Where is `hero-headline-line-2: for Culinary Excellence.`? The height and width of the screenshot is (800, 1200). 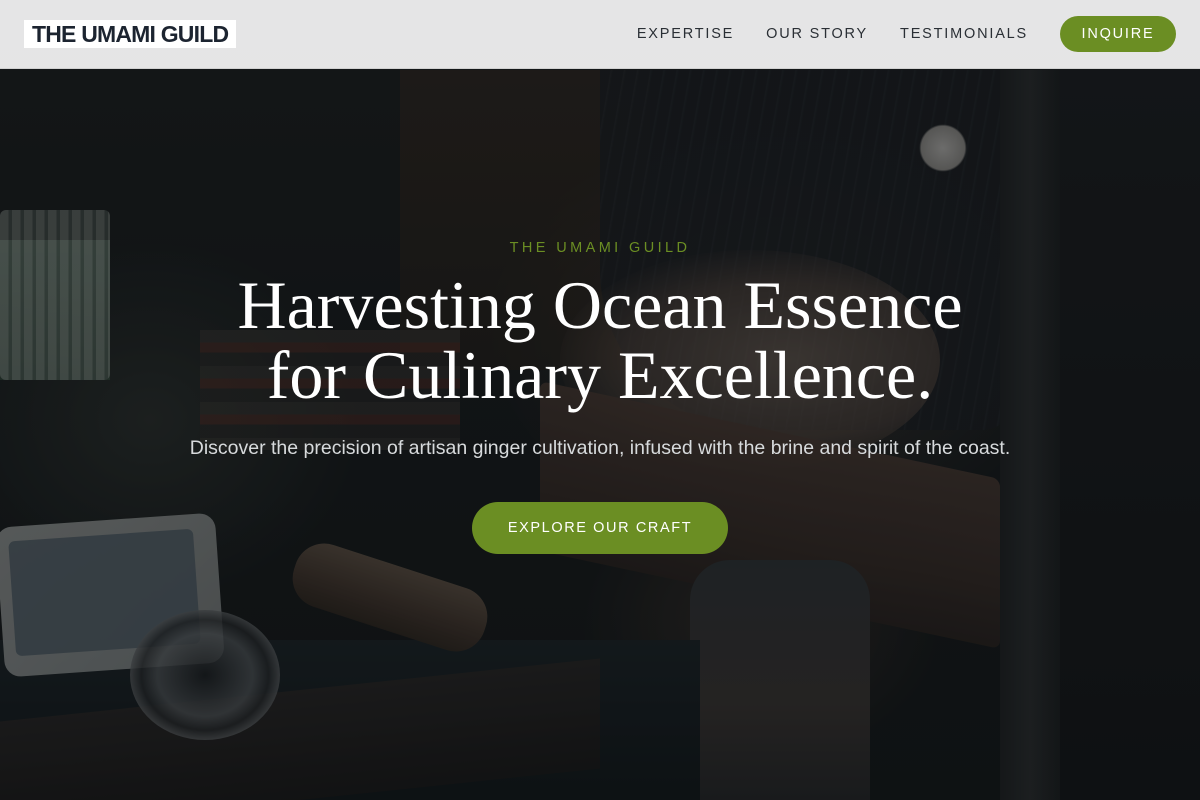
hero-headline-line-2: for Culinary Excellence. is located at coordinates (600, 375).